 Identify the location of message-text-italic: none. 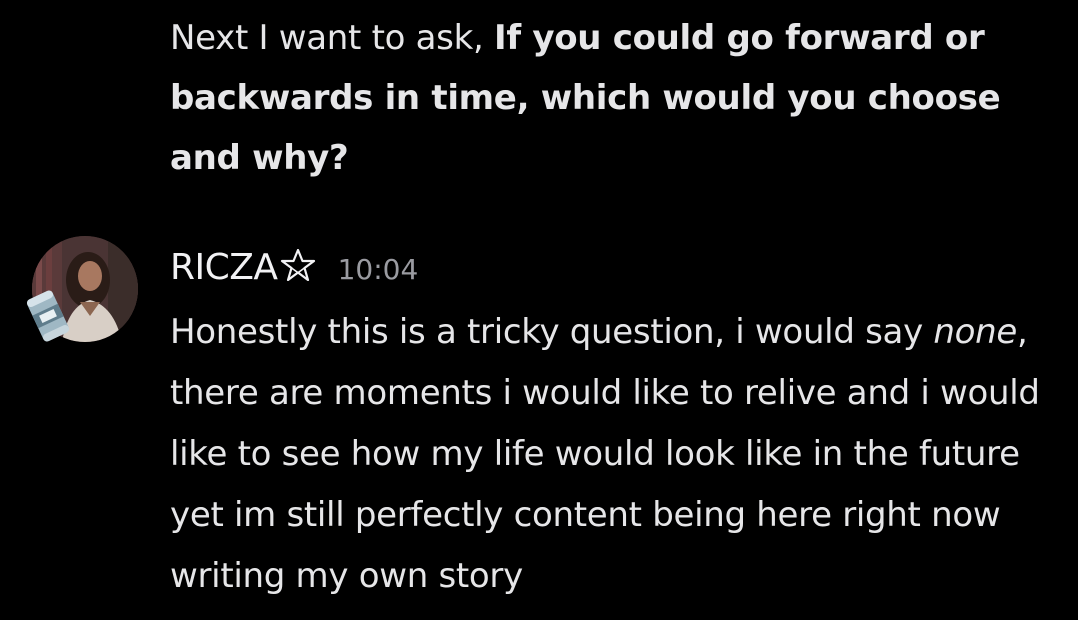
(975, 332).